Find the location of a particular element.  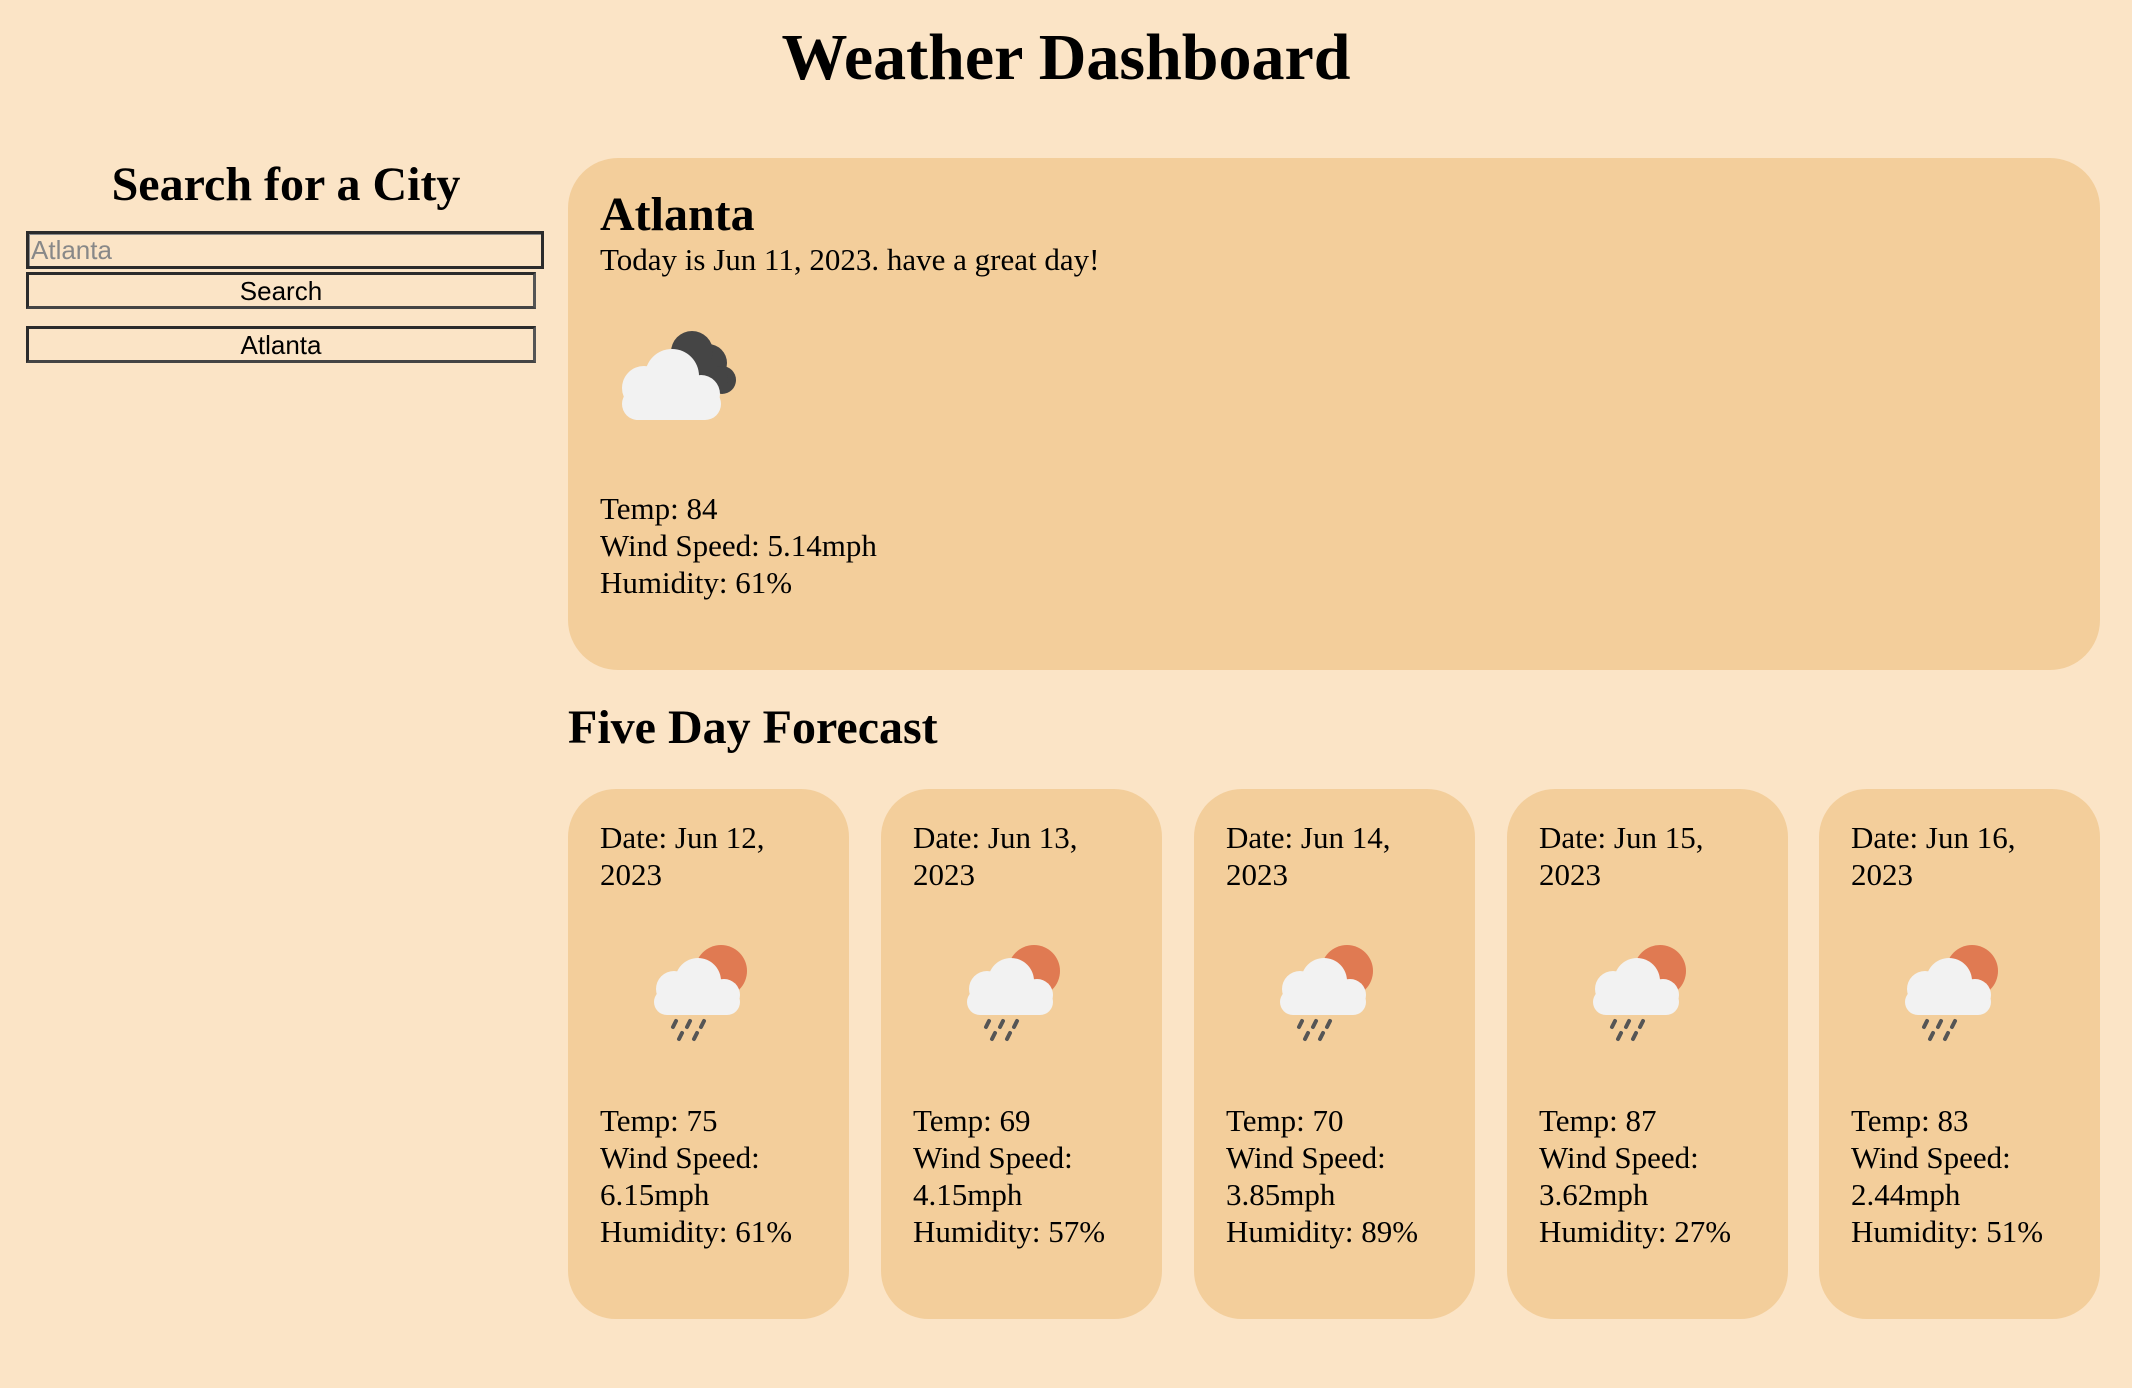

cloudy-night-icon is located at coordinates (679, 375).